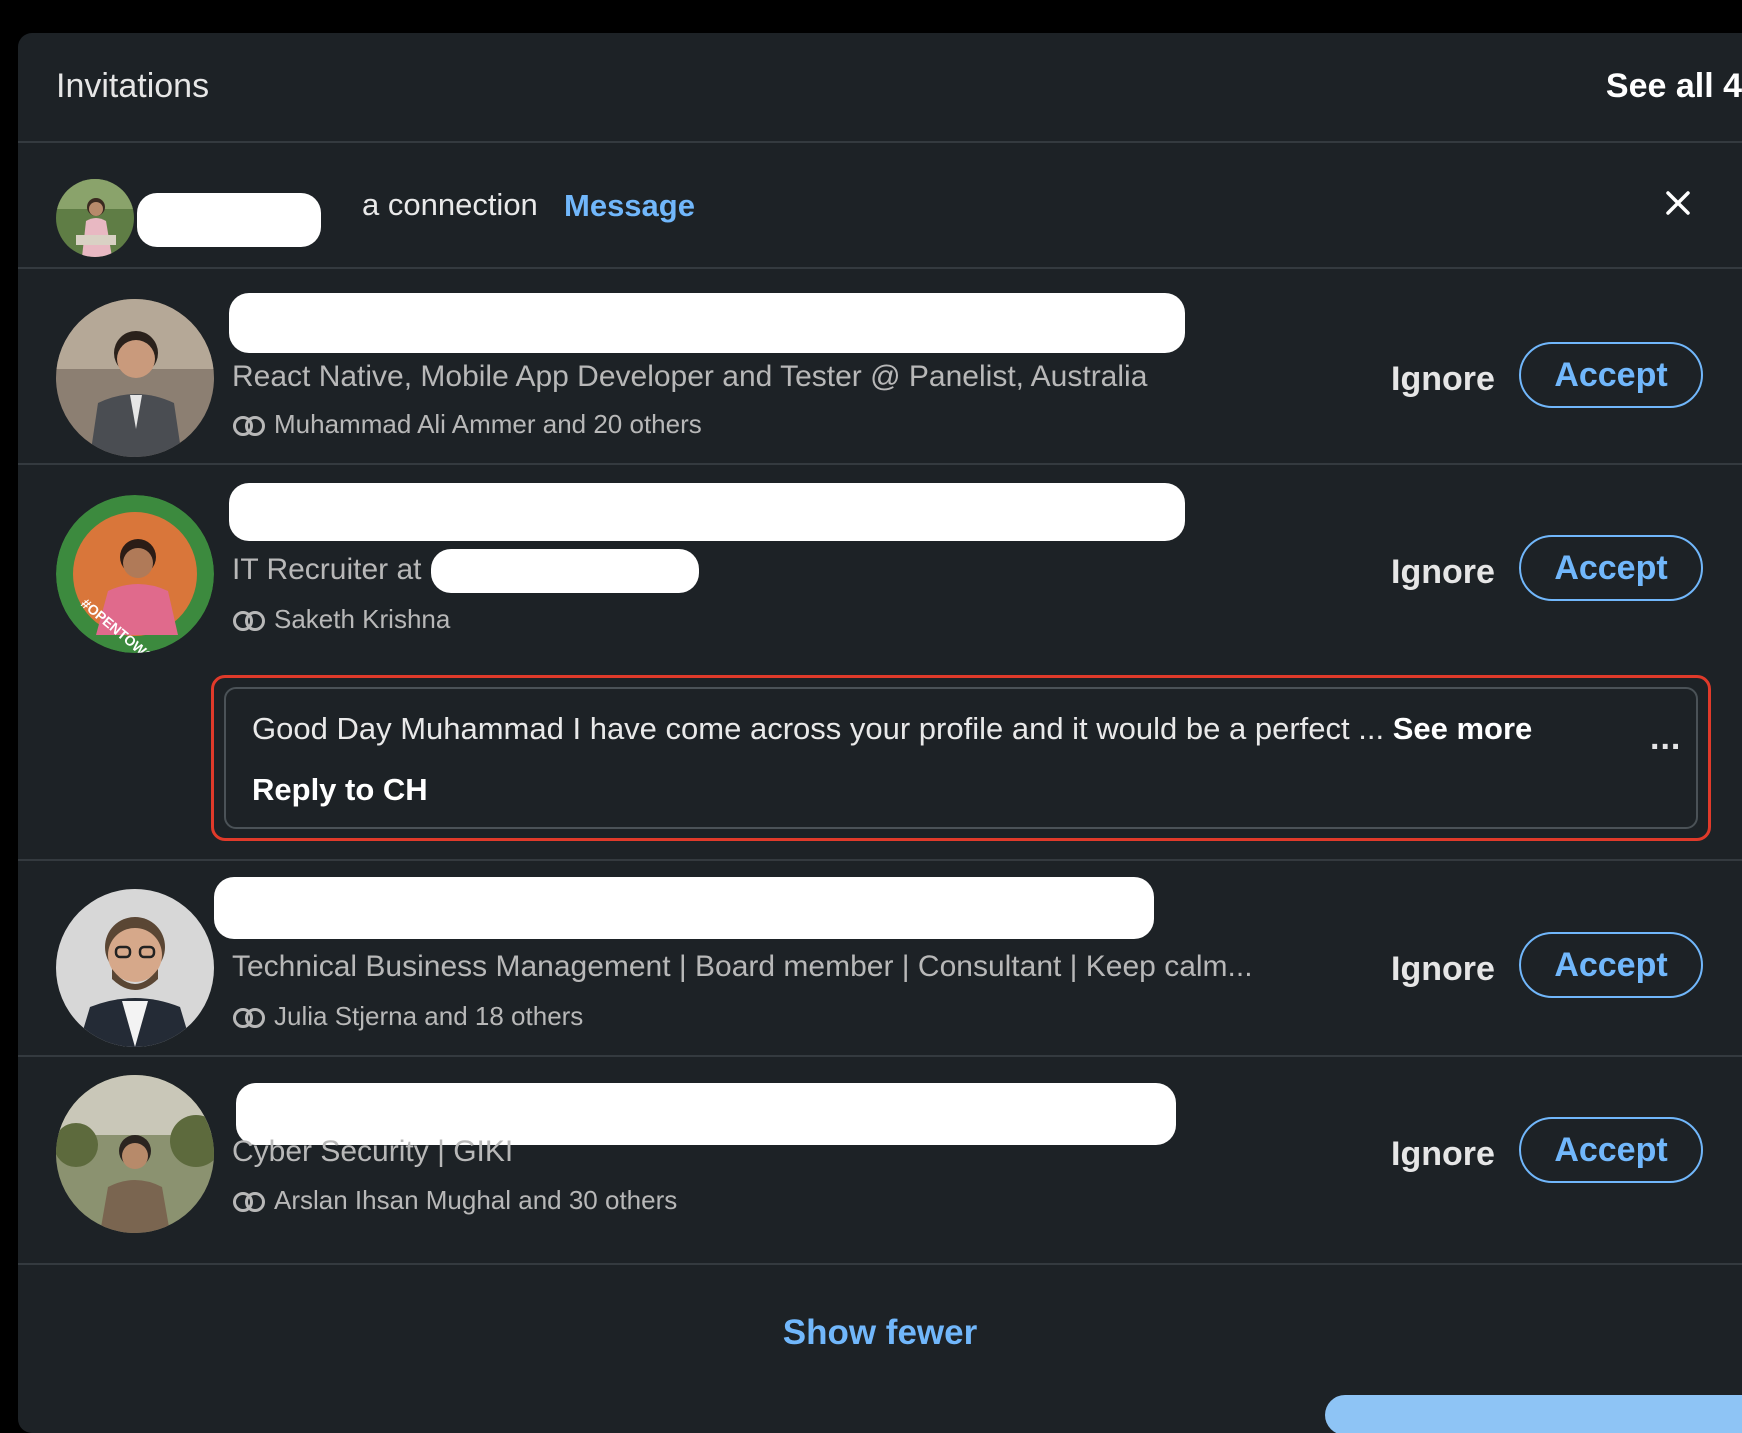 This screenshot has height=1433, width=1742. Describe the element at coordinates (133, 86) in the screenshot. I see `invitations-title: Invitations` at that location.